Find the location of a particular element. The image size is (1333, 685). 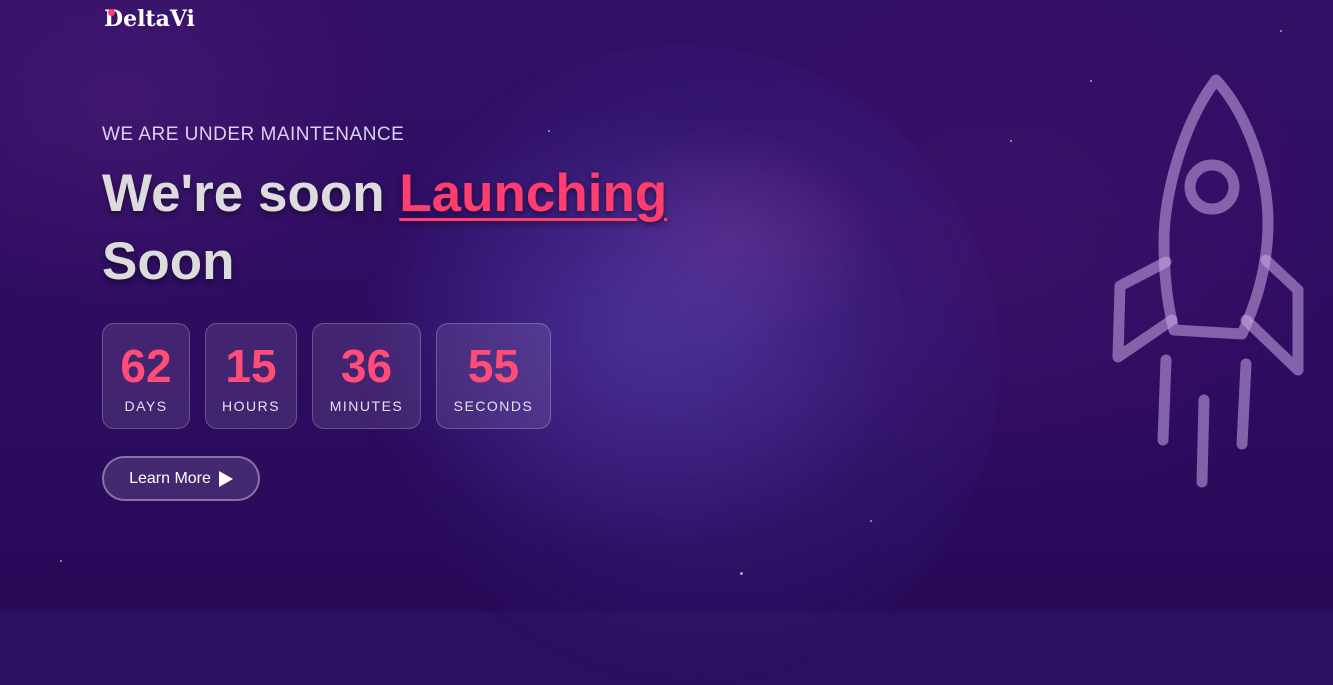

countdown-hours-value: 15 is located at coordinates (251, 366).